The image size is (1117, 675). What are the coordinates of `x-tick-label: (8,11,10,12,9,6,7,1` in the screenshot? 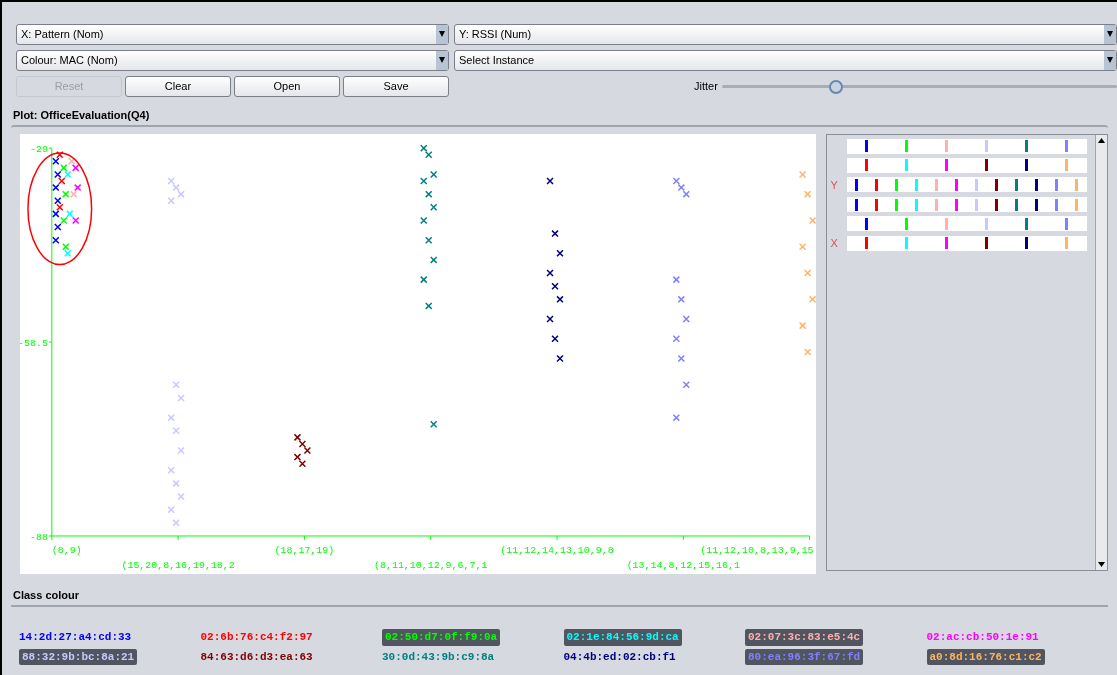 It's located at (431, 565).